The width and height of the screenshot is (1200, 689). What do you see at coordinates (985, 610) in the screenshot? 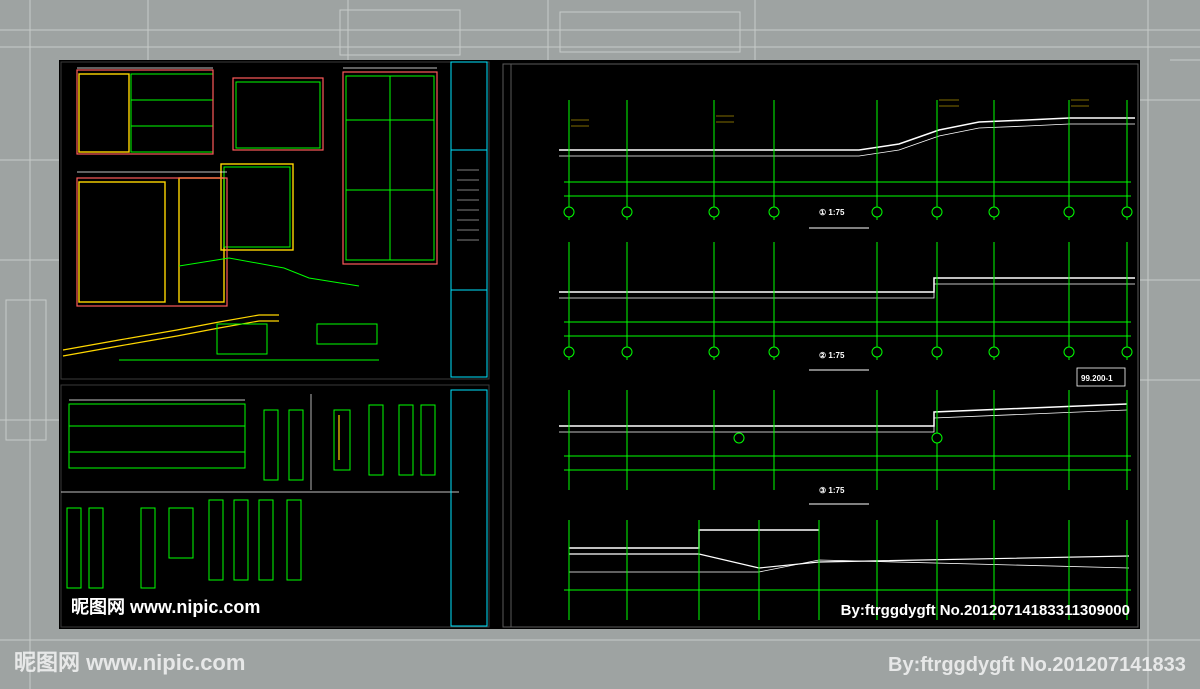
I see `credit-watermark: By:ftrggdygft No.20120714183311309000` at bounding box center [985, 610].